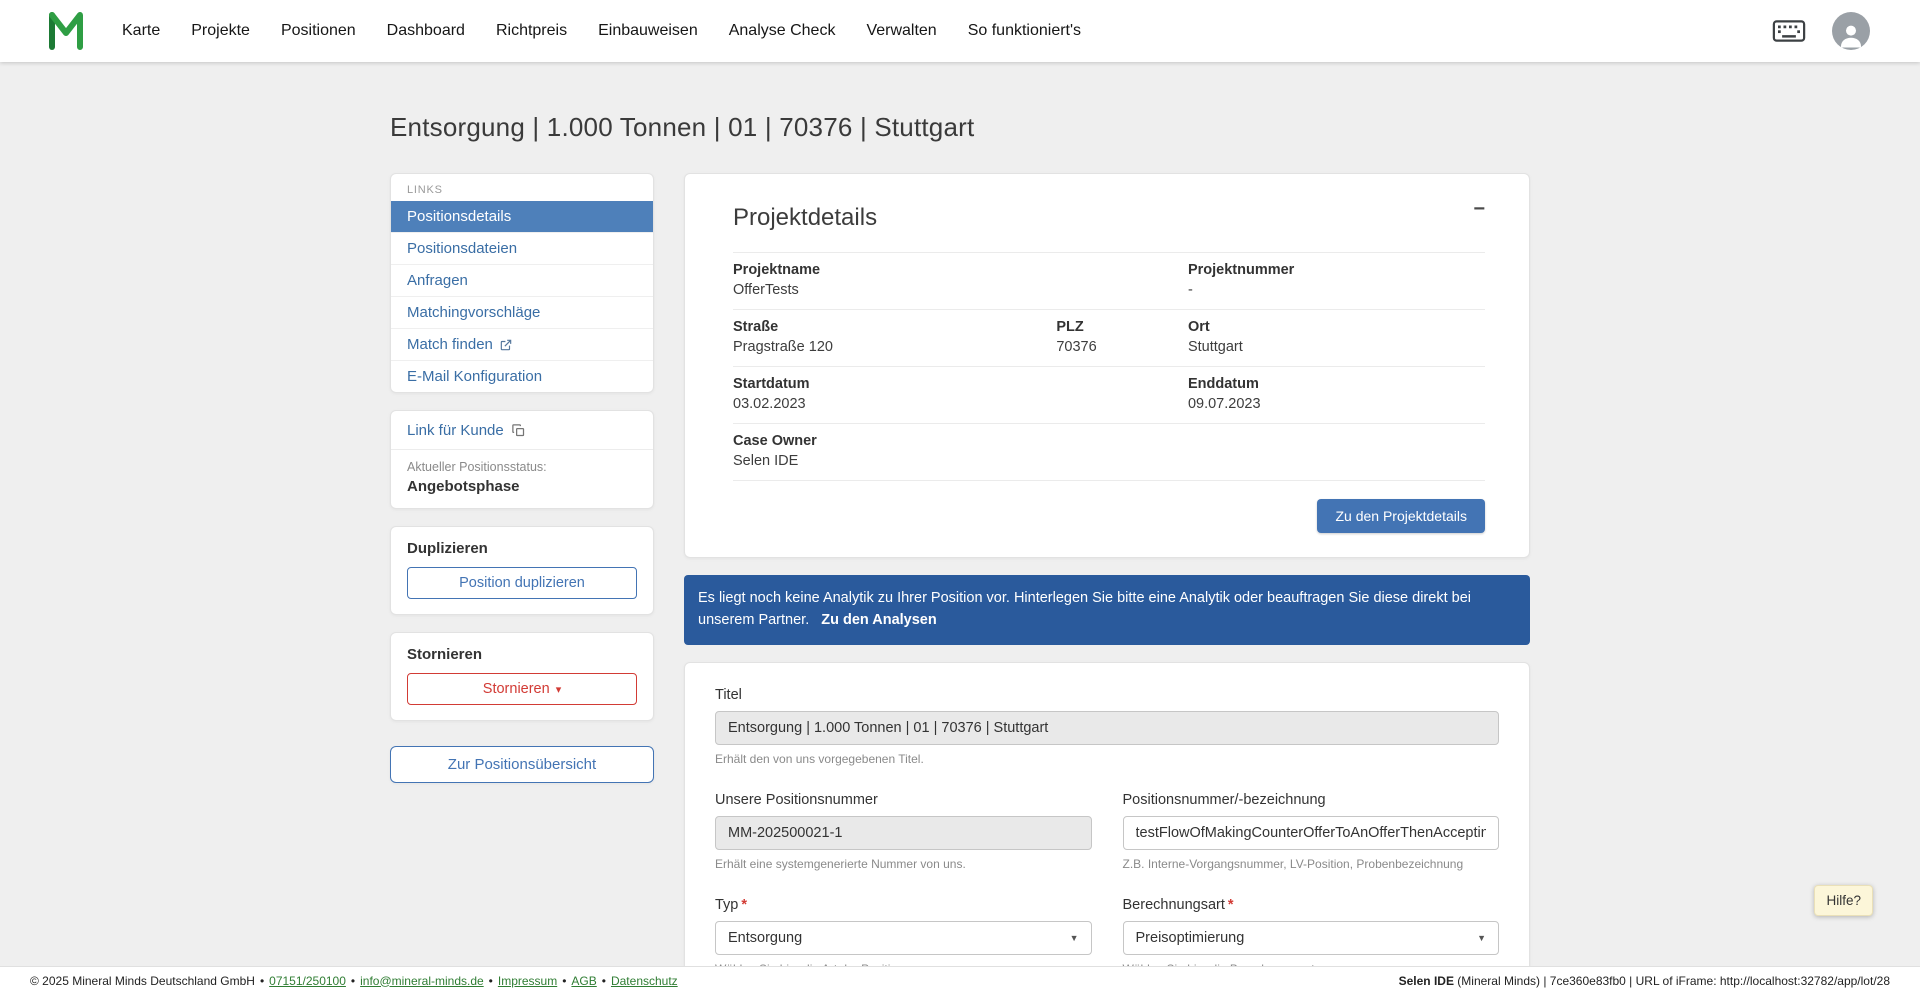  What do you see at coordinates (1215, 347) in the screenshot?
I see `ort-value: Stuttgart` at bounding box center [1215, 347].